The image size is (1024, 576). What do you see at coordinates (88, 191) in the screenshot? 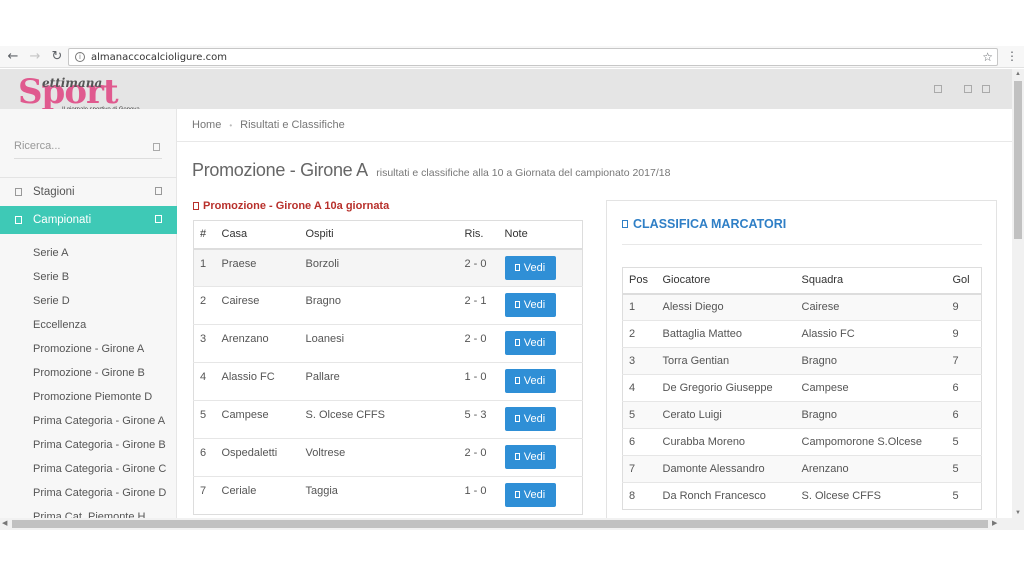
I see `sidebar-item-stagioni: Stagioni` at bounding box center [88, 191].